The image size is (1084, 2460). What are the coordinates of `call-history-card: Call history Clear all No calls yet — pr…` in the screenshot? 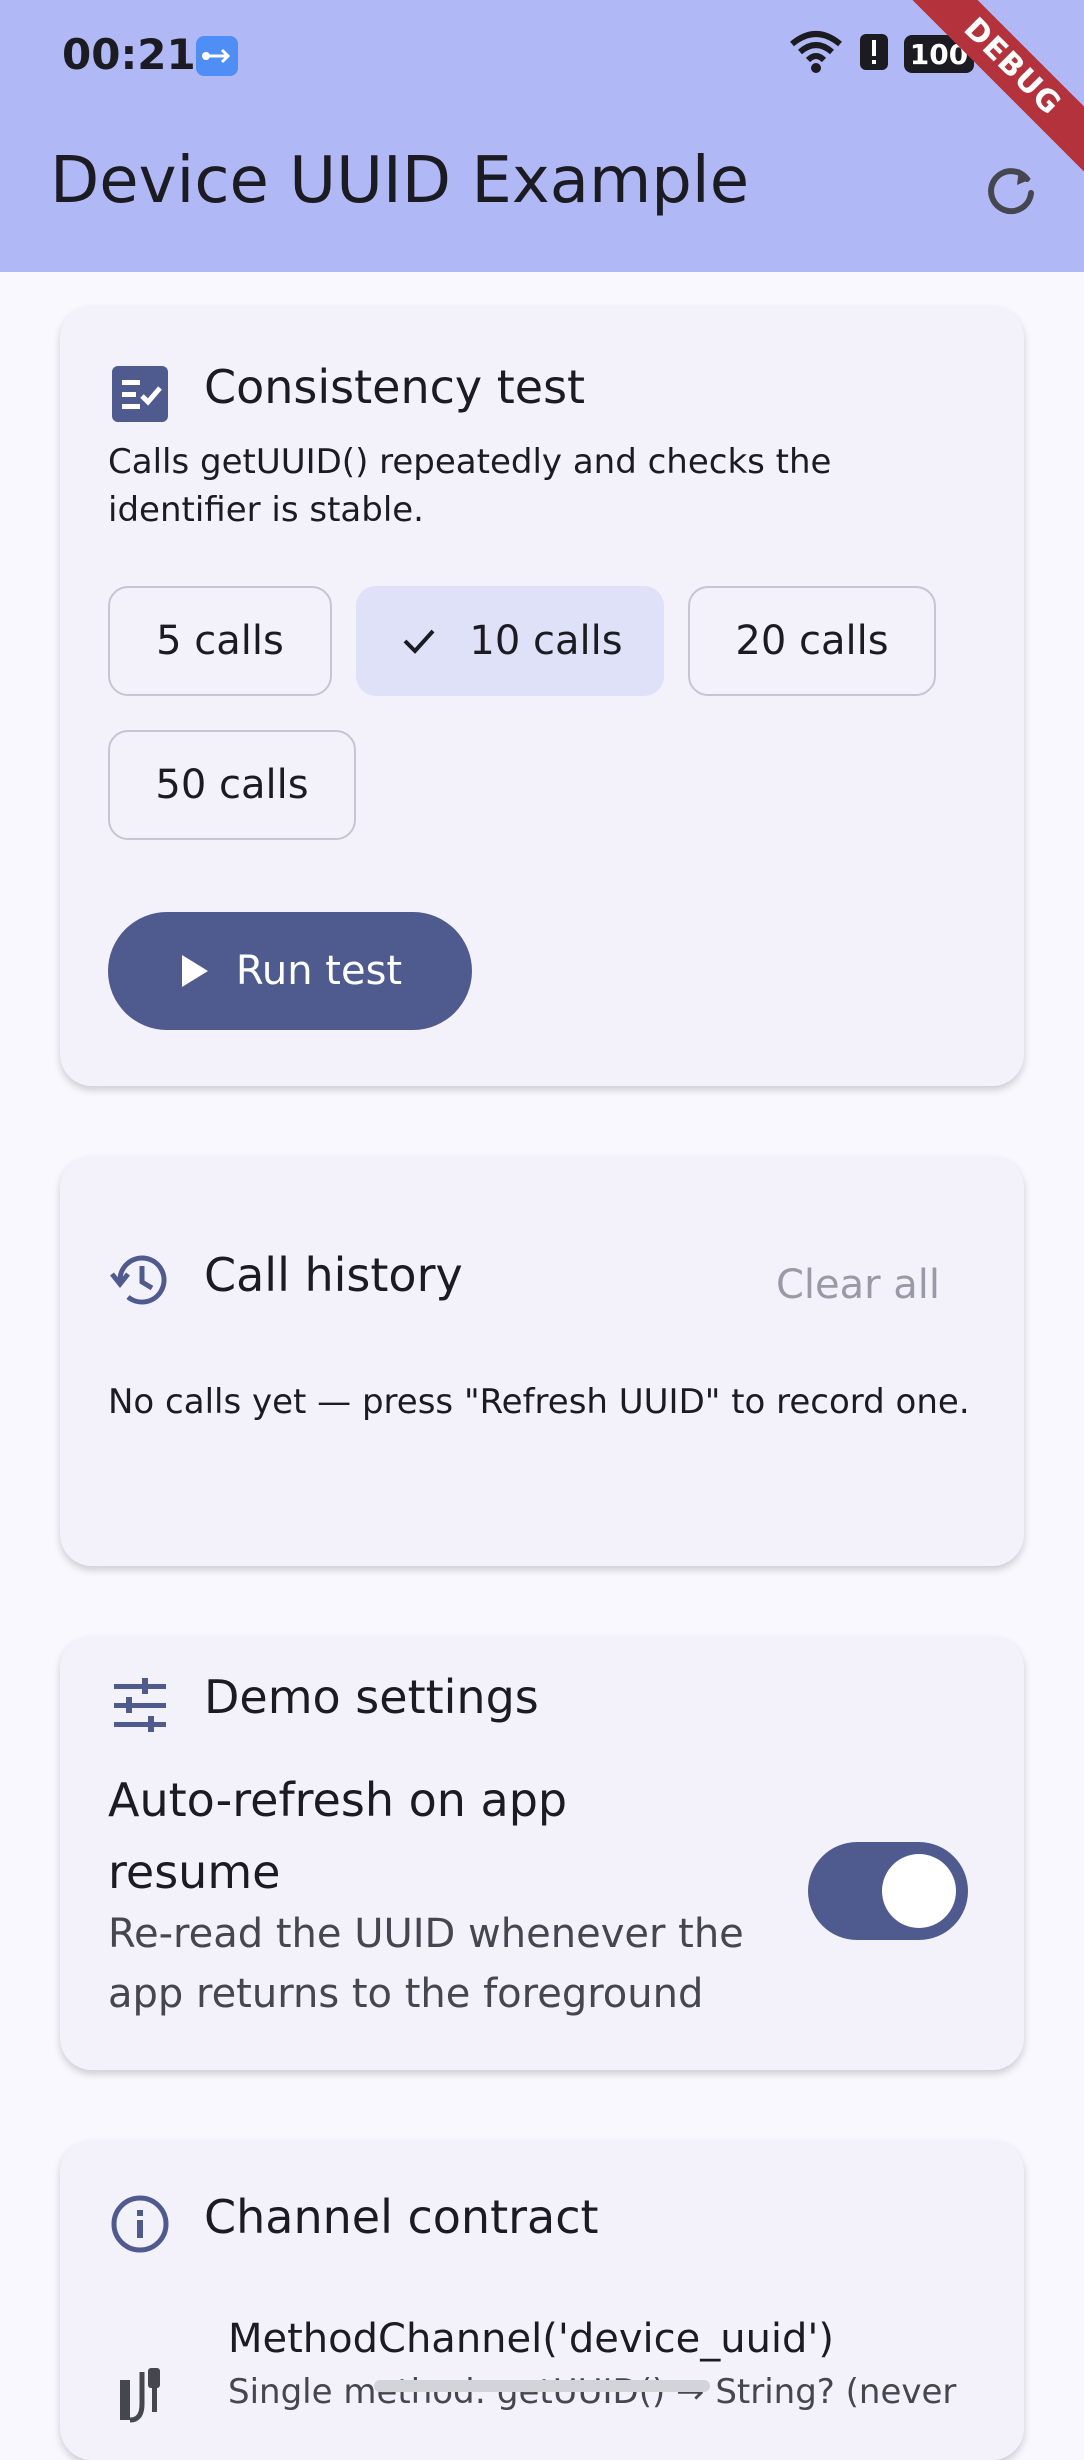 It's located at (542, 1361).